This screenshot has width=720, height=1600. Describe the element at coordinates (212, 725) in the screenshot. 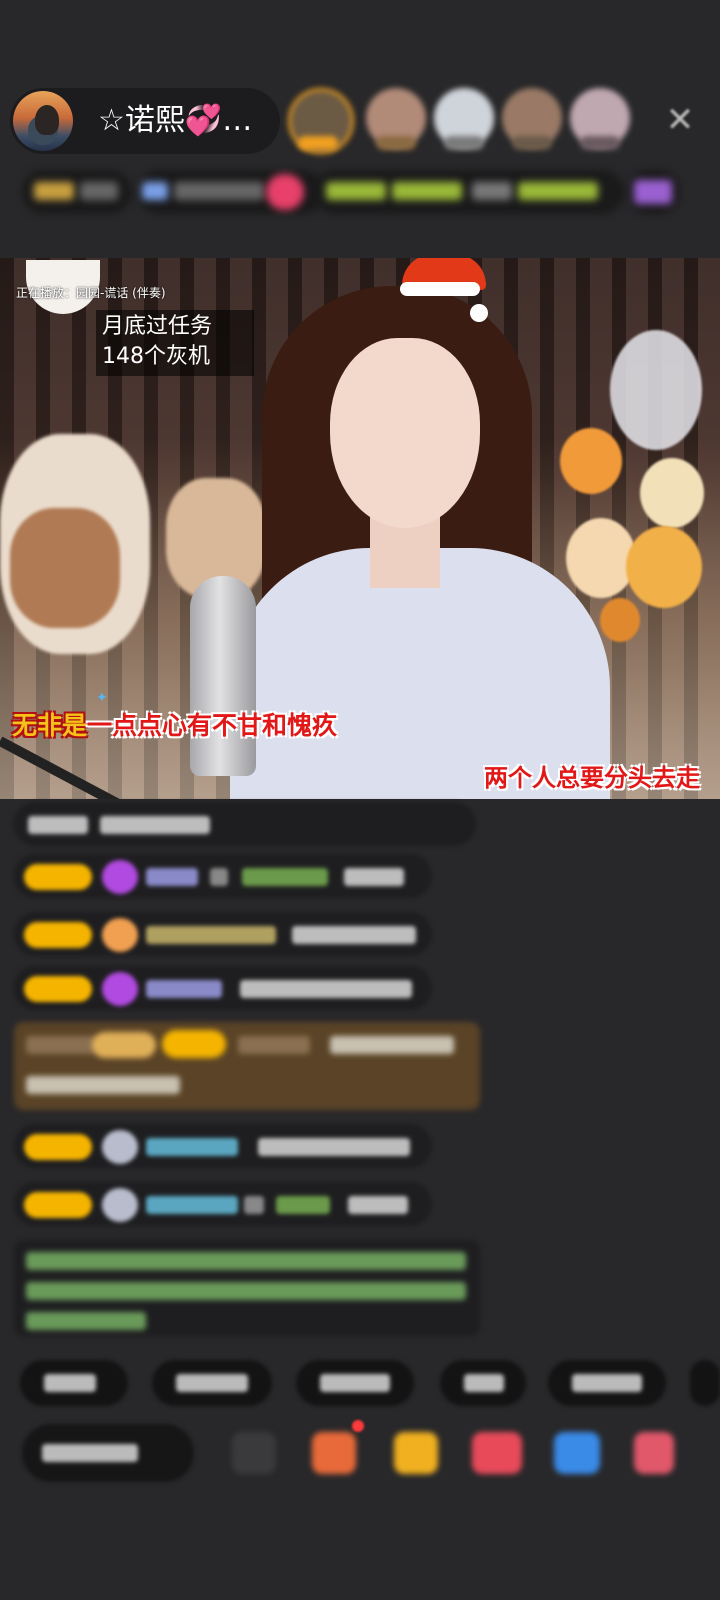

I see `lyric-left-rest: 一点点心有不甘和愧疚` at that location.